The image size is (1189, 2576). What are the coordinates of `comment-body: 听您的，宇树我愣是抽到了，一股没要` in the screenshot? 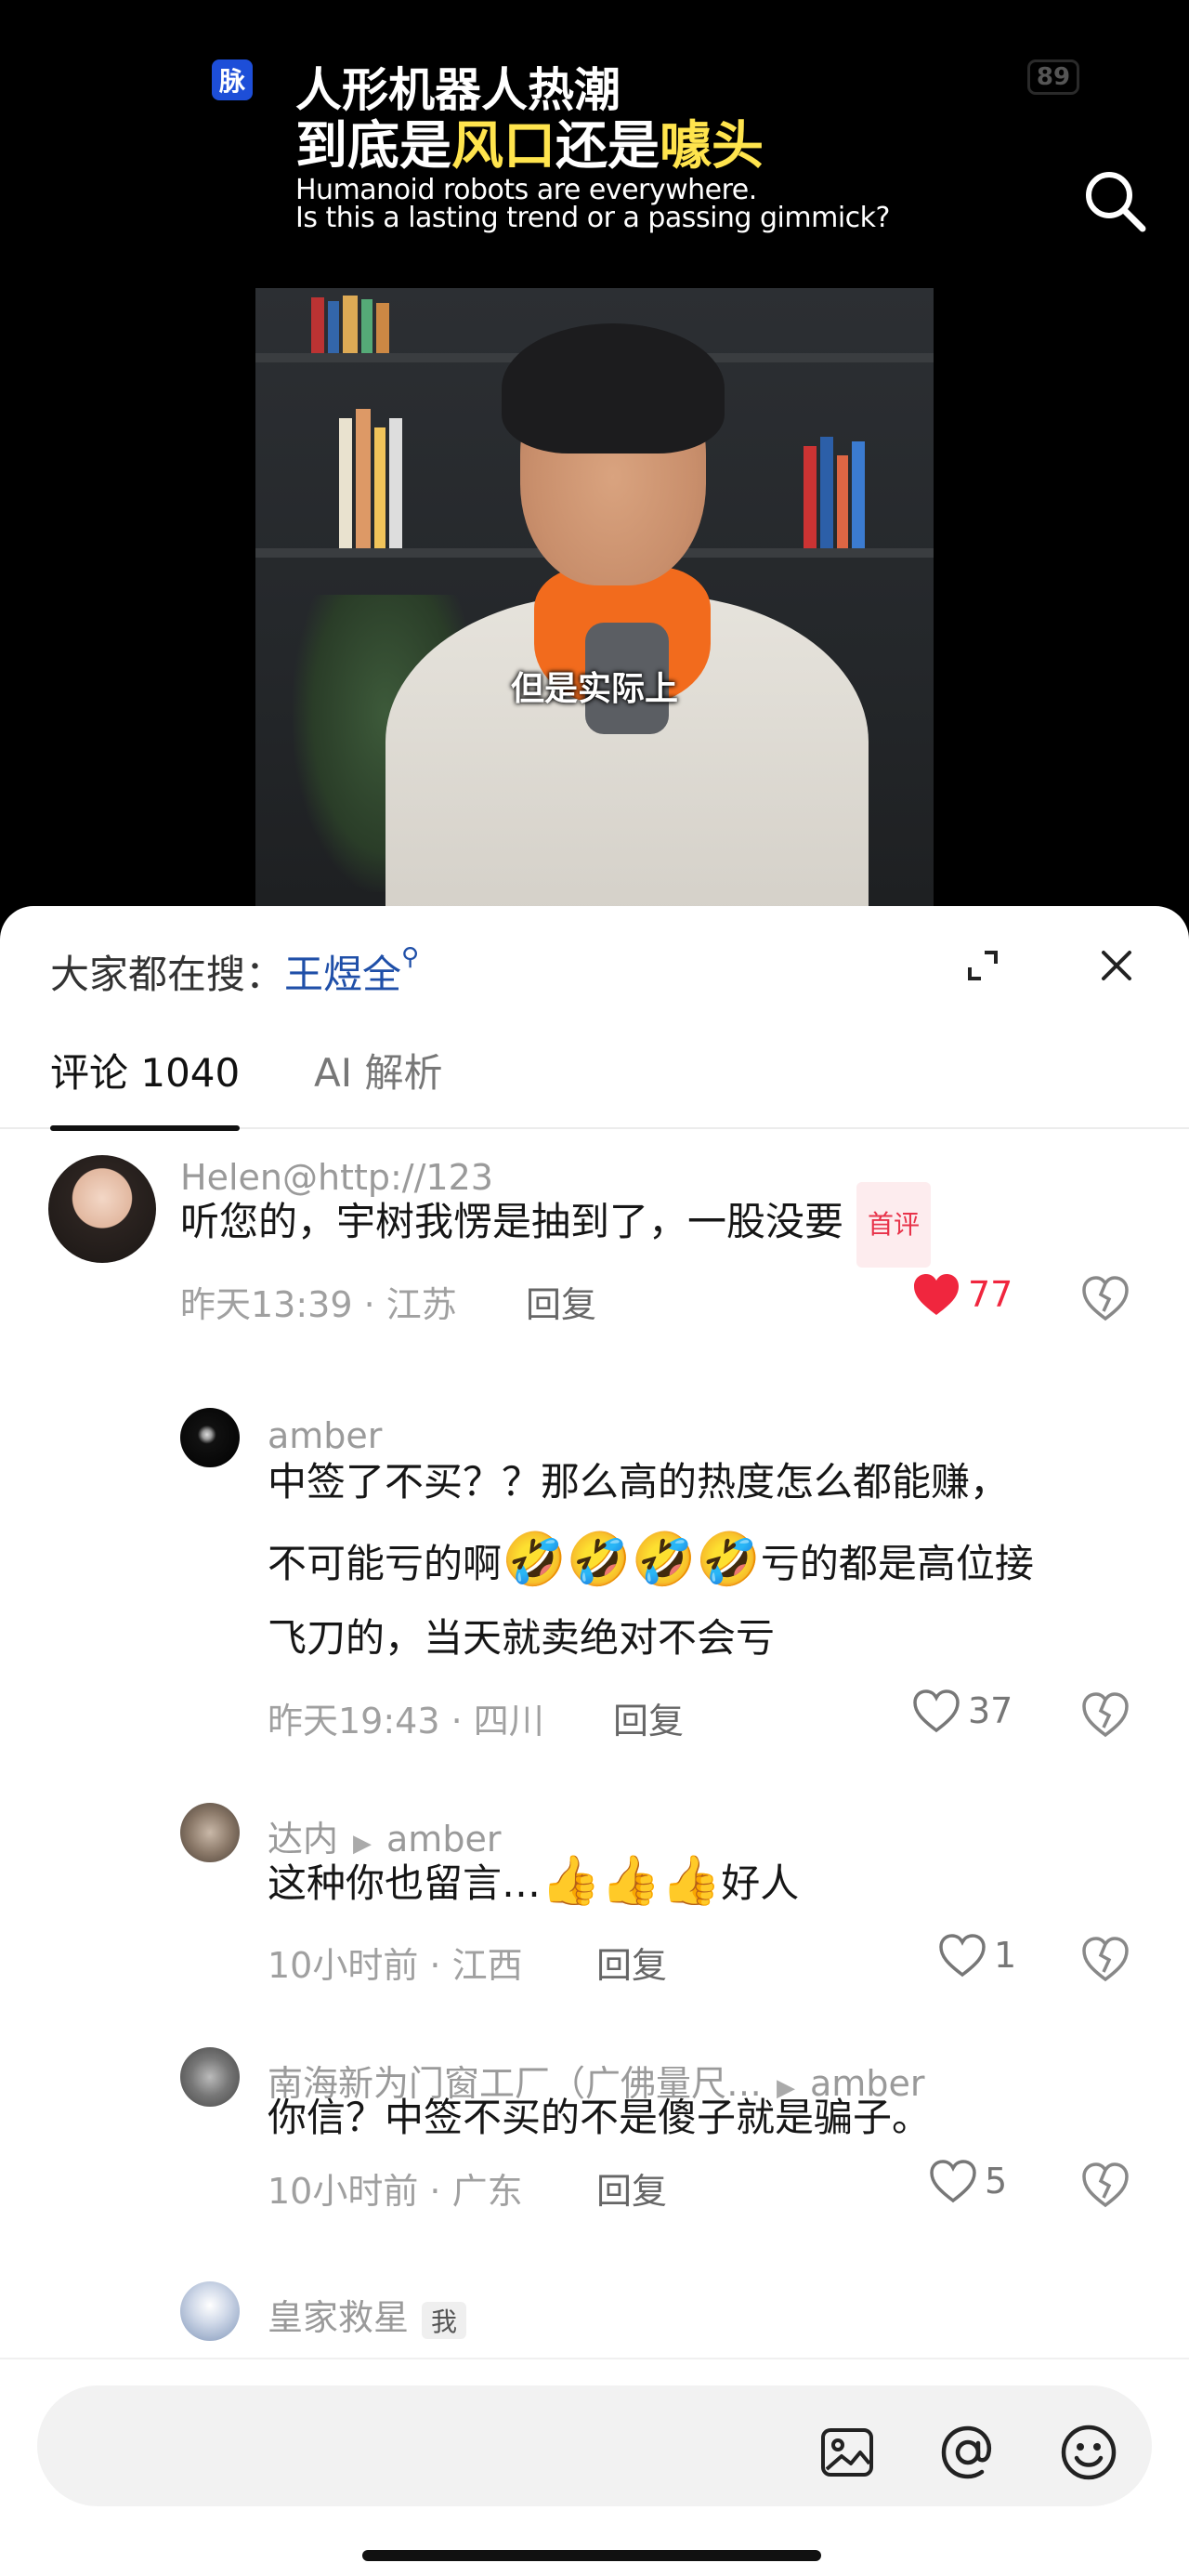 It's located at (512, 1221).